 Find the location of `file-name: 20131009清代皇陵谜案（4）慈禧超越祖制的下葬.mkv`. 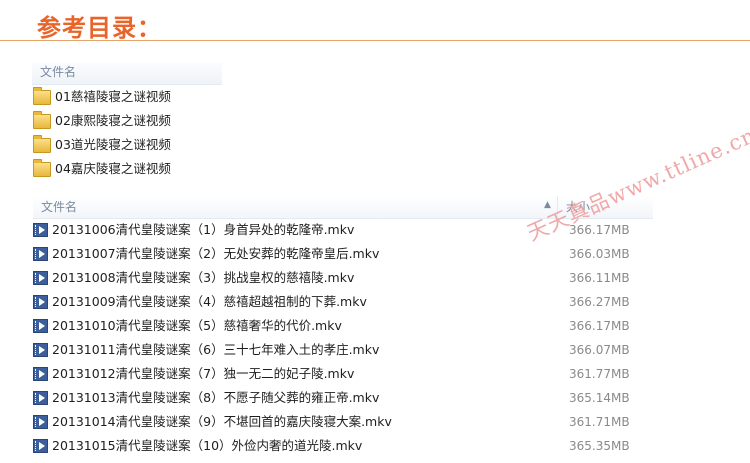

file-name: 20131009清代皇陵谜案（4）慈禧超越祖制的下葬.mkv is located at coordinates (209, 301).